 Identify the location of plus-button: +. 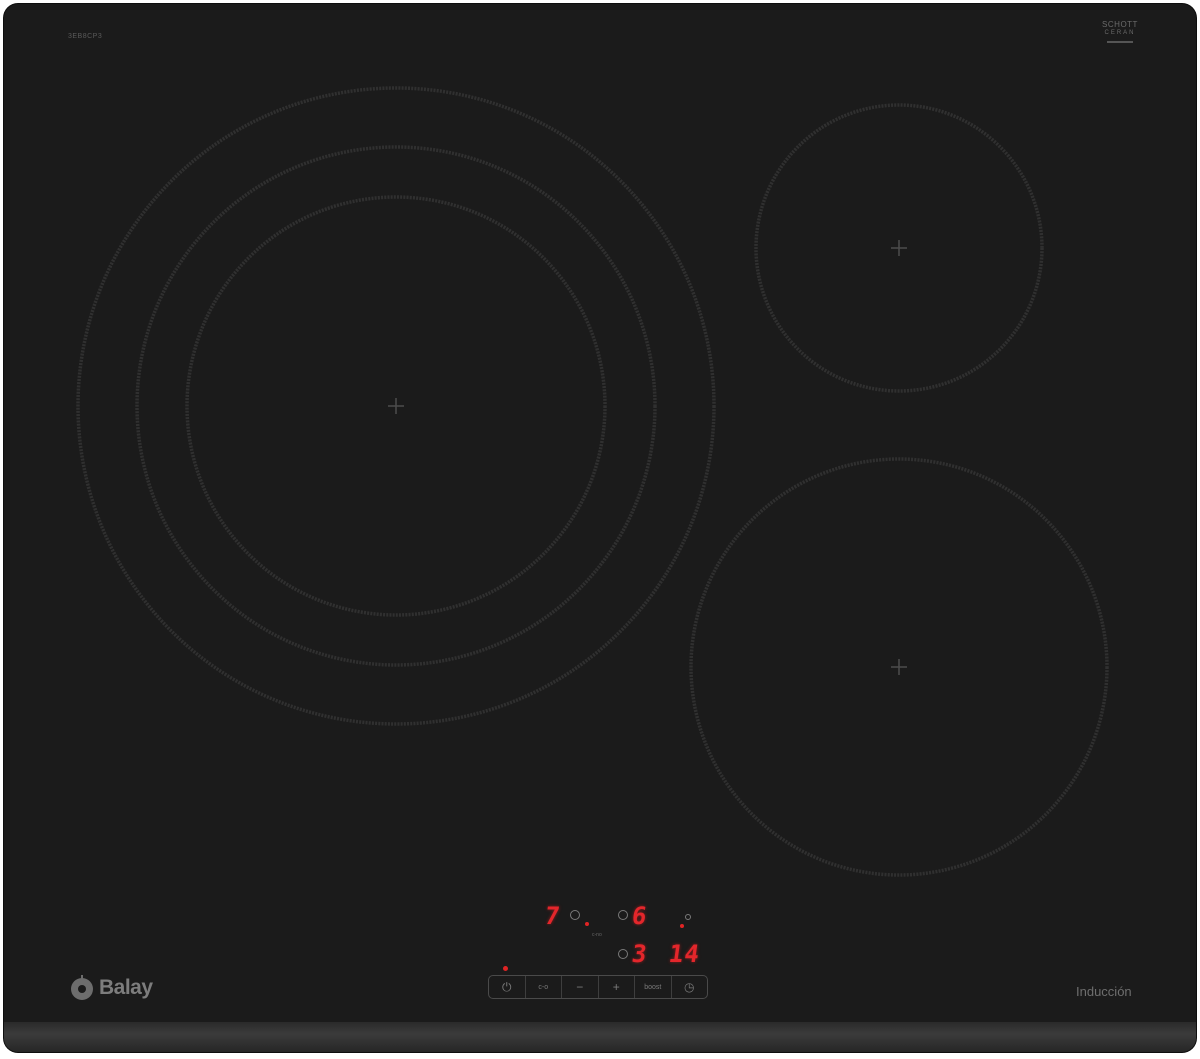
(617, 987).